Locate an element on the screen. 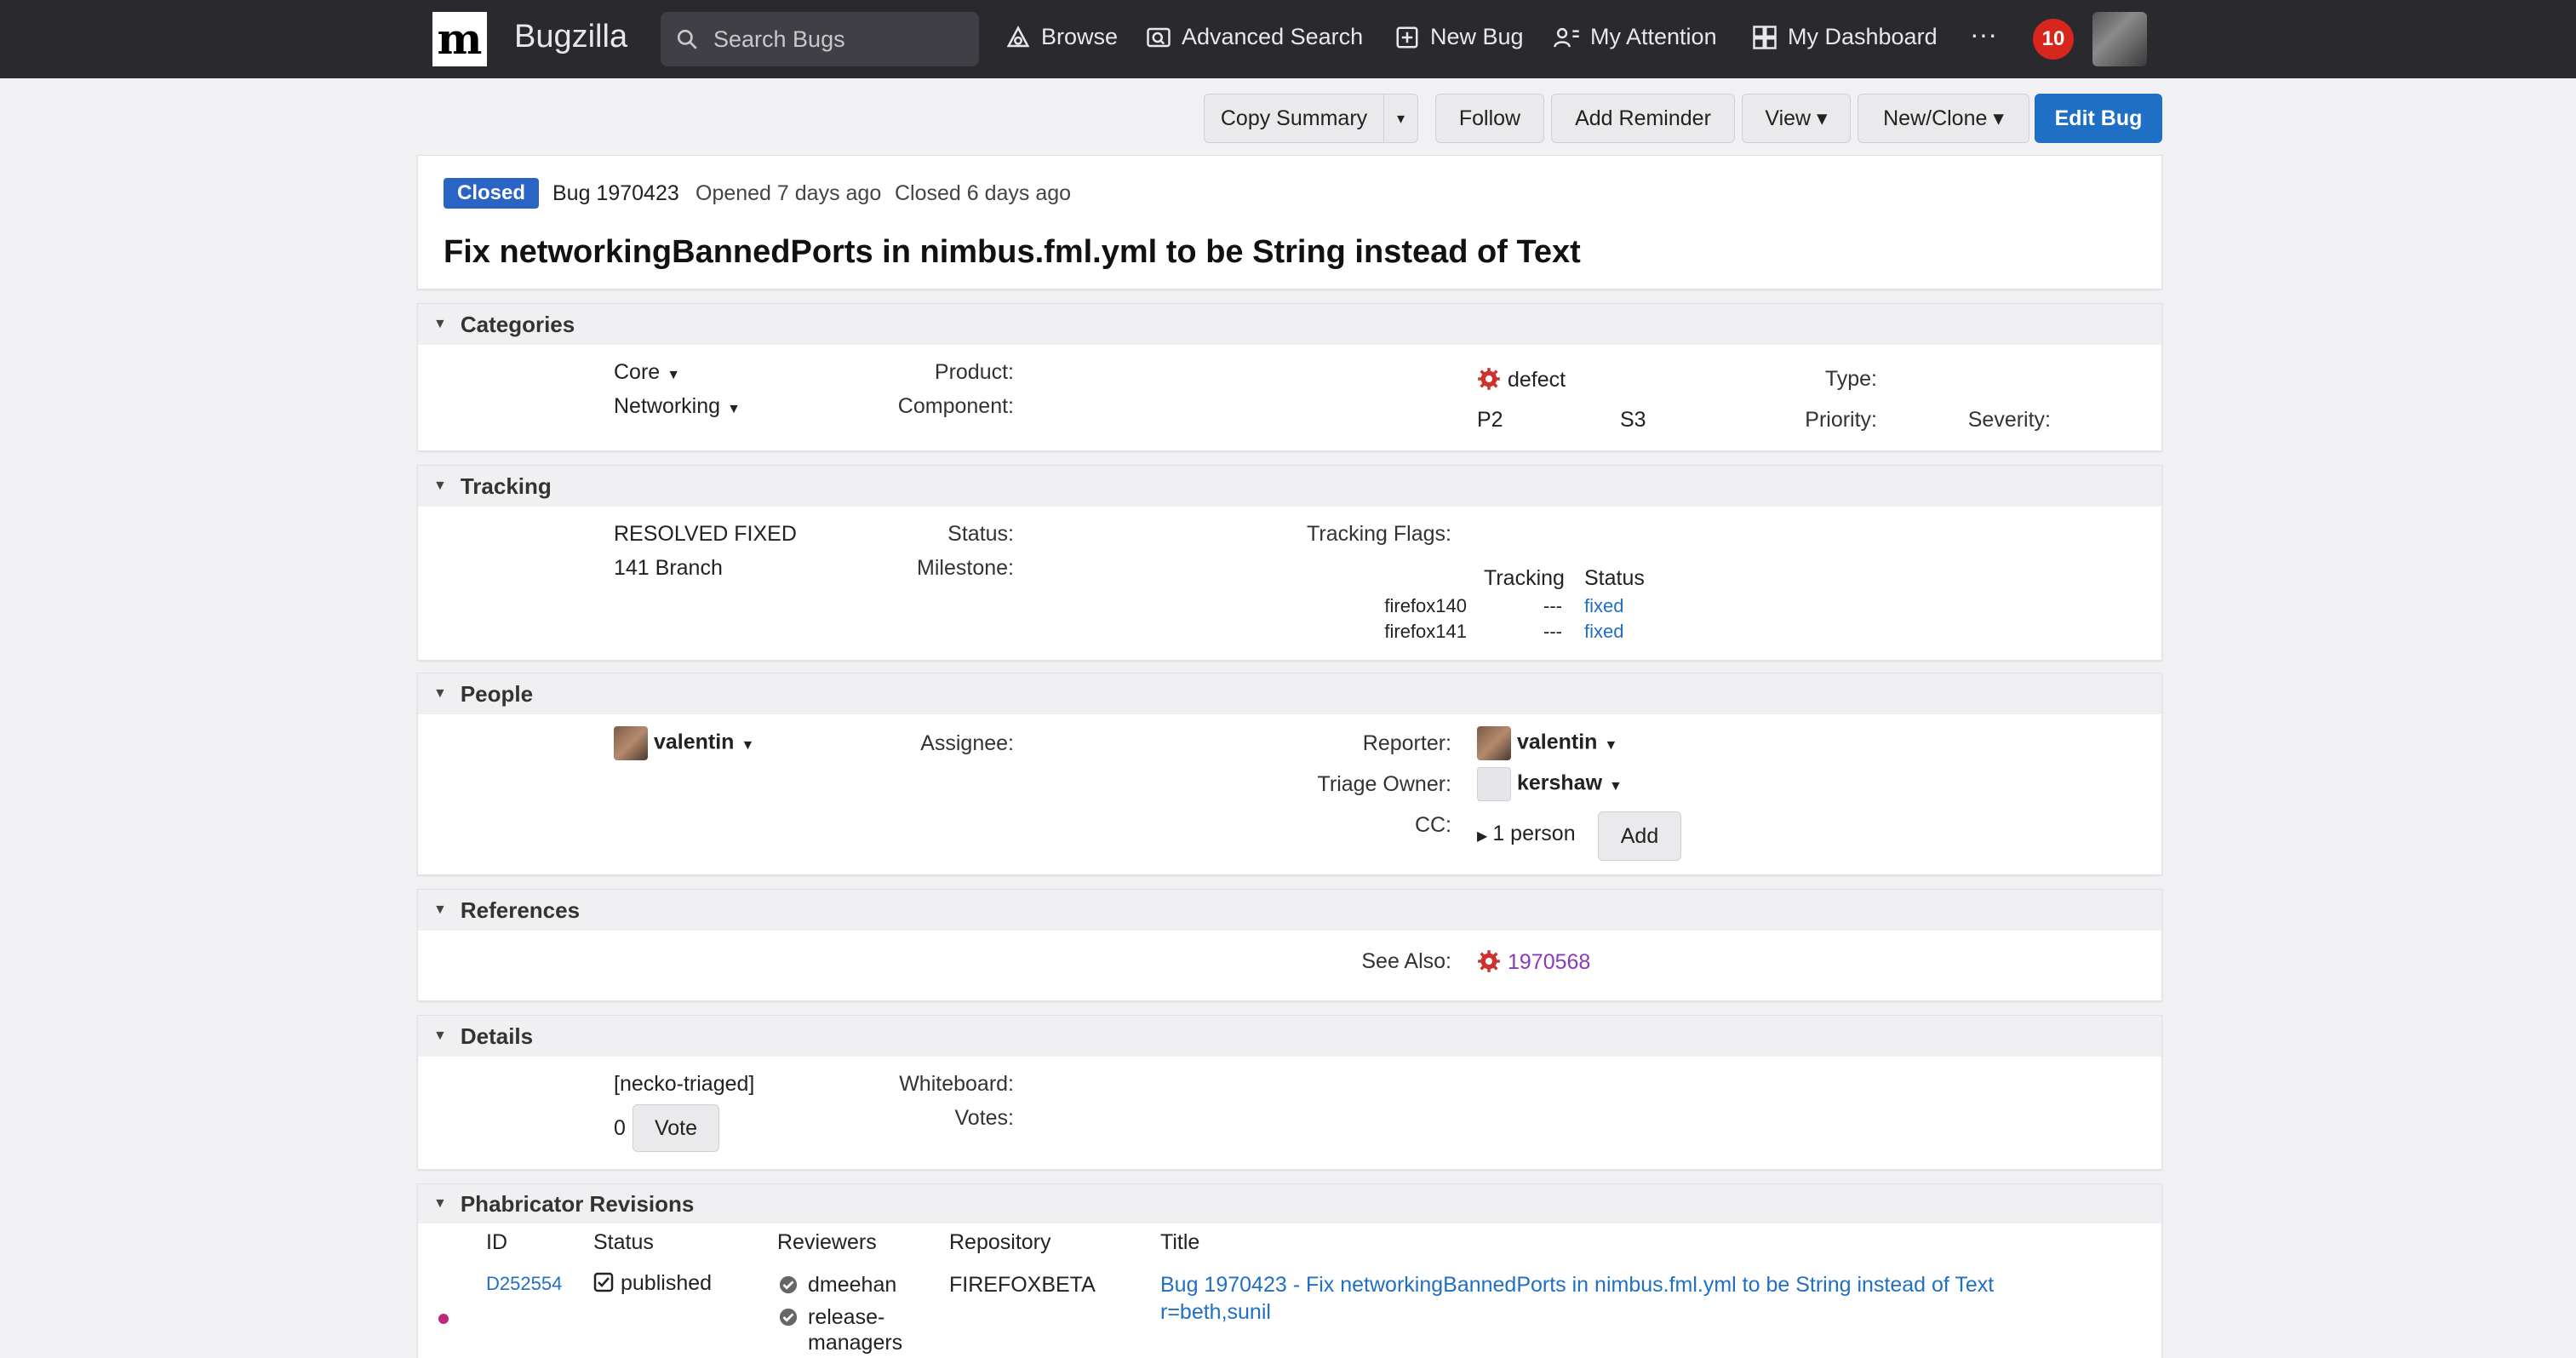 Image resolution: width=2576 pixels, height=1358 pixels. flag-tracking: --- is located at coordinates (1553, 606).